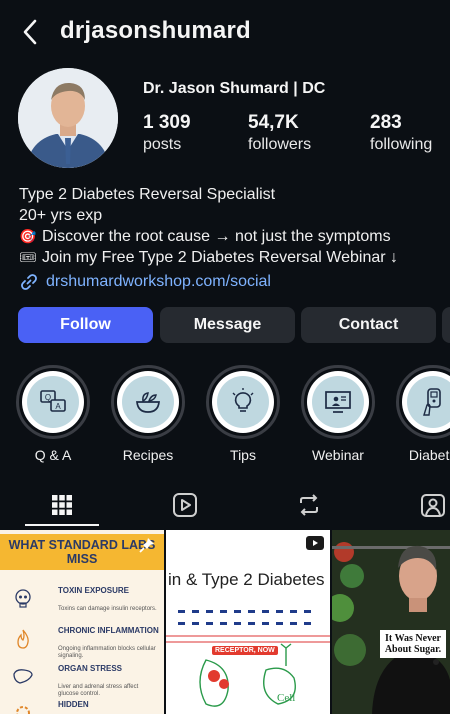  What do you see at coordinates (23, 639) in the screenshot?
I see `flame-icon` at bounding box center [23, 639].